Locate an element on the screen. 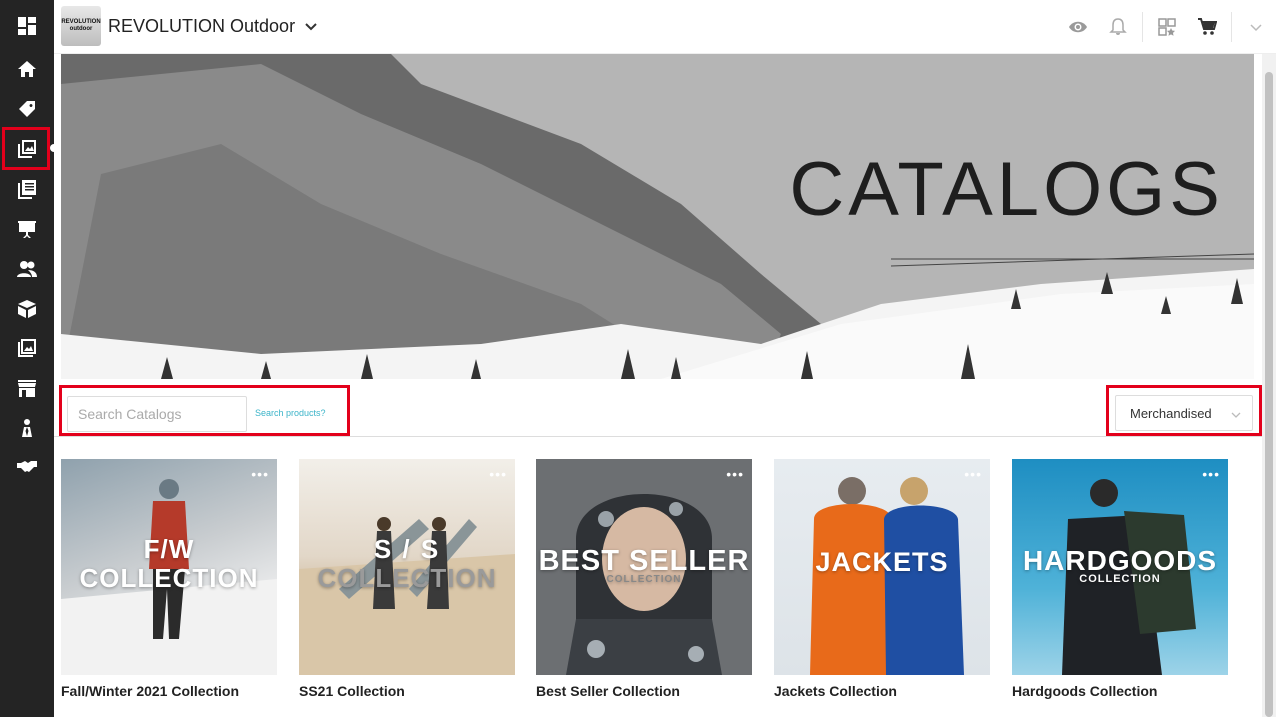  catalog-thumbnail: ••• JACKETS is located at coordinates (882, 567).